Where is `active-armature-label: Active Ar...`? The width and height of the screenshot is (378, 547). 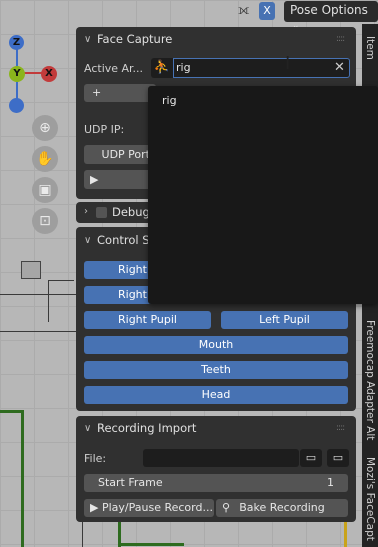 active-armature-label: Active Ar... is located at coordinates (114, 68).